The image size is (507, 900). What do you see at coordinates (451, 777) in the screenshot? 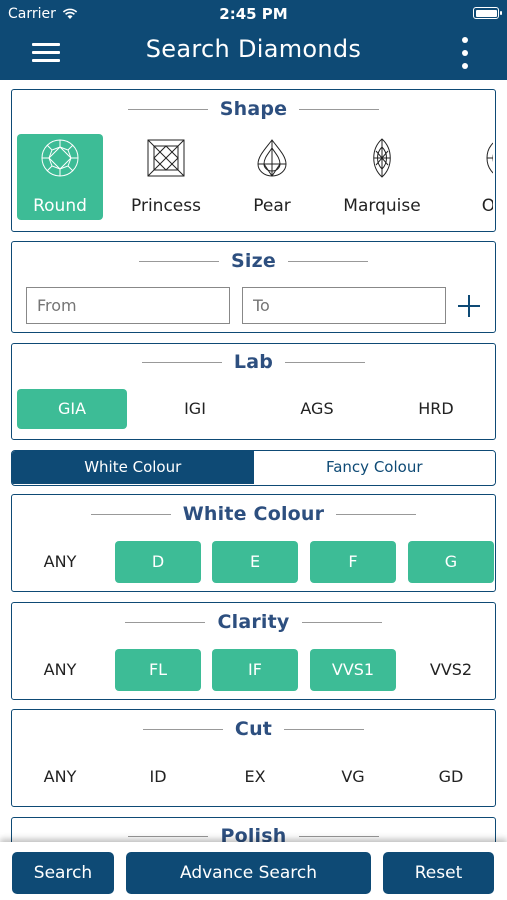
I see `cut-option-gd: GD` at bounding box center [451, 777].